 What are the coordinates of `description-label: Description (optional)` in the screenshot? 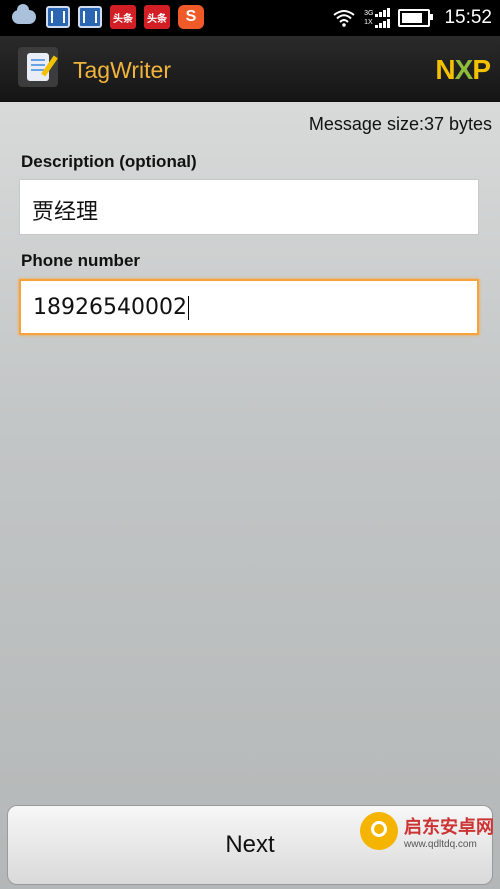 It's located at (109, 161).